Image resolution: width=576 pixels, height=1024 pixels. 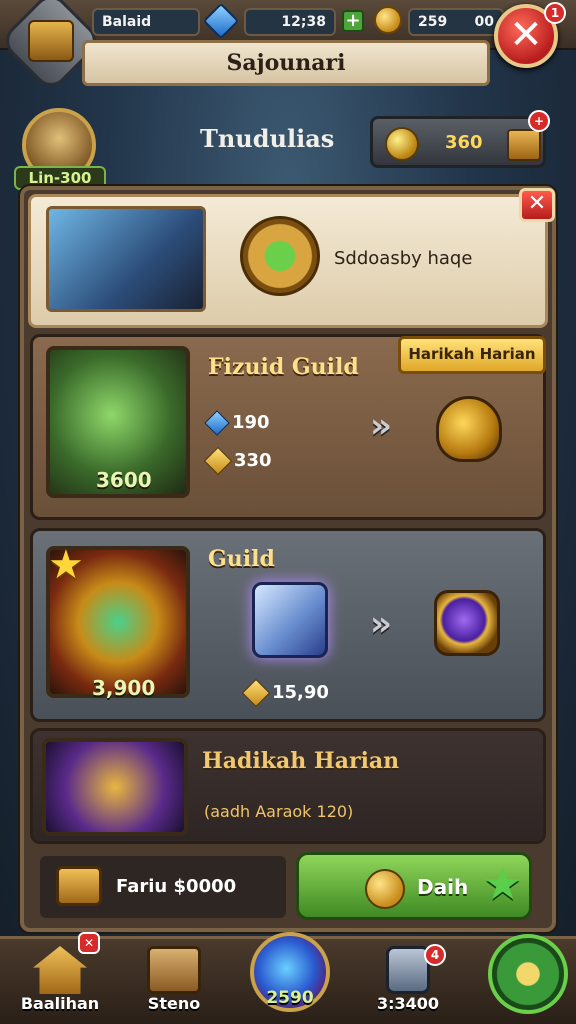 What do you see at coordinates (124, 480) in the screenshot?
I see `portrait-1-label: 3600` at bounding box center [124, 480].